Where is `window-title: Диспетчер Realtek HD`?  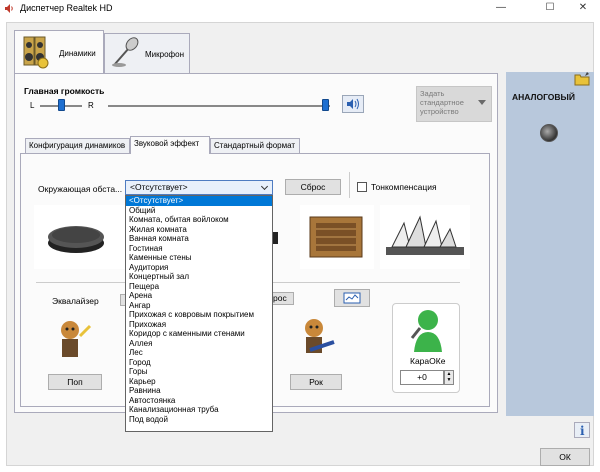
window-title: Диспетчер Realtek HD is located at coordinates (66, 8).